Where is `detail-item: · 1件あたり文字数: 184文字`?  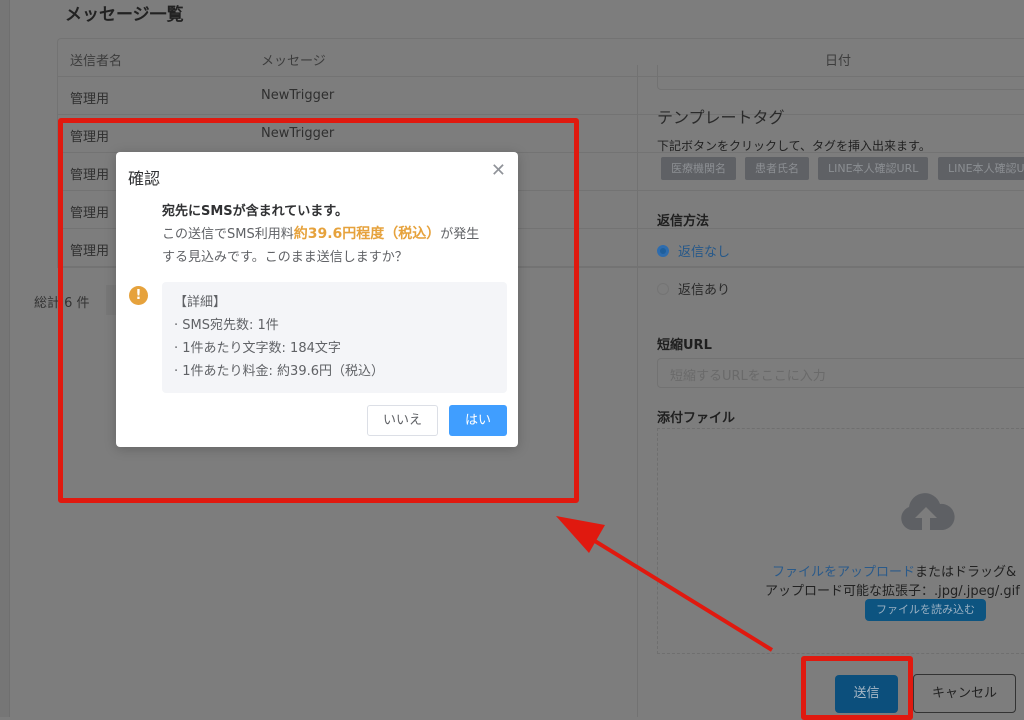
detail-item: · 1件あたり文字数: 184文字 is located at coordinates (257, 348).